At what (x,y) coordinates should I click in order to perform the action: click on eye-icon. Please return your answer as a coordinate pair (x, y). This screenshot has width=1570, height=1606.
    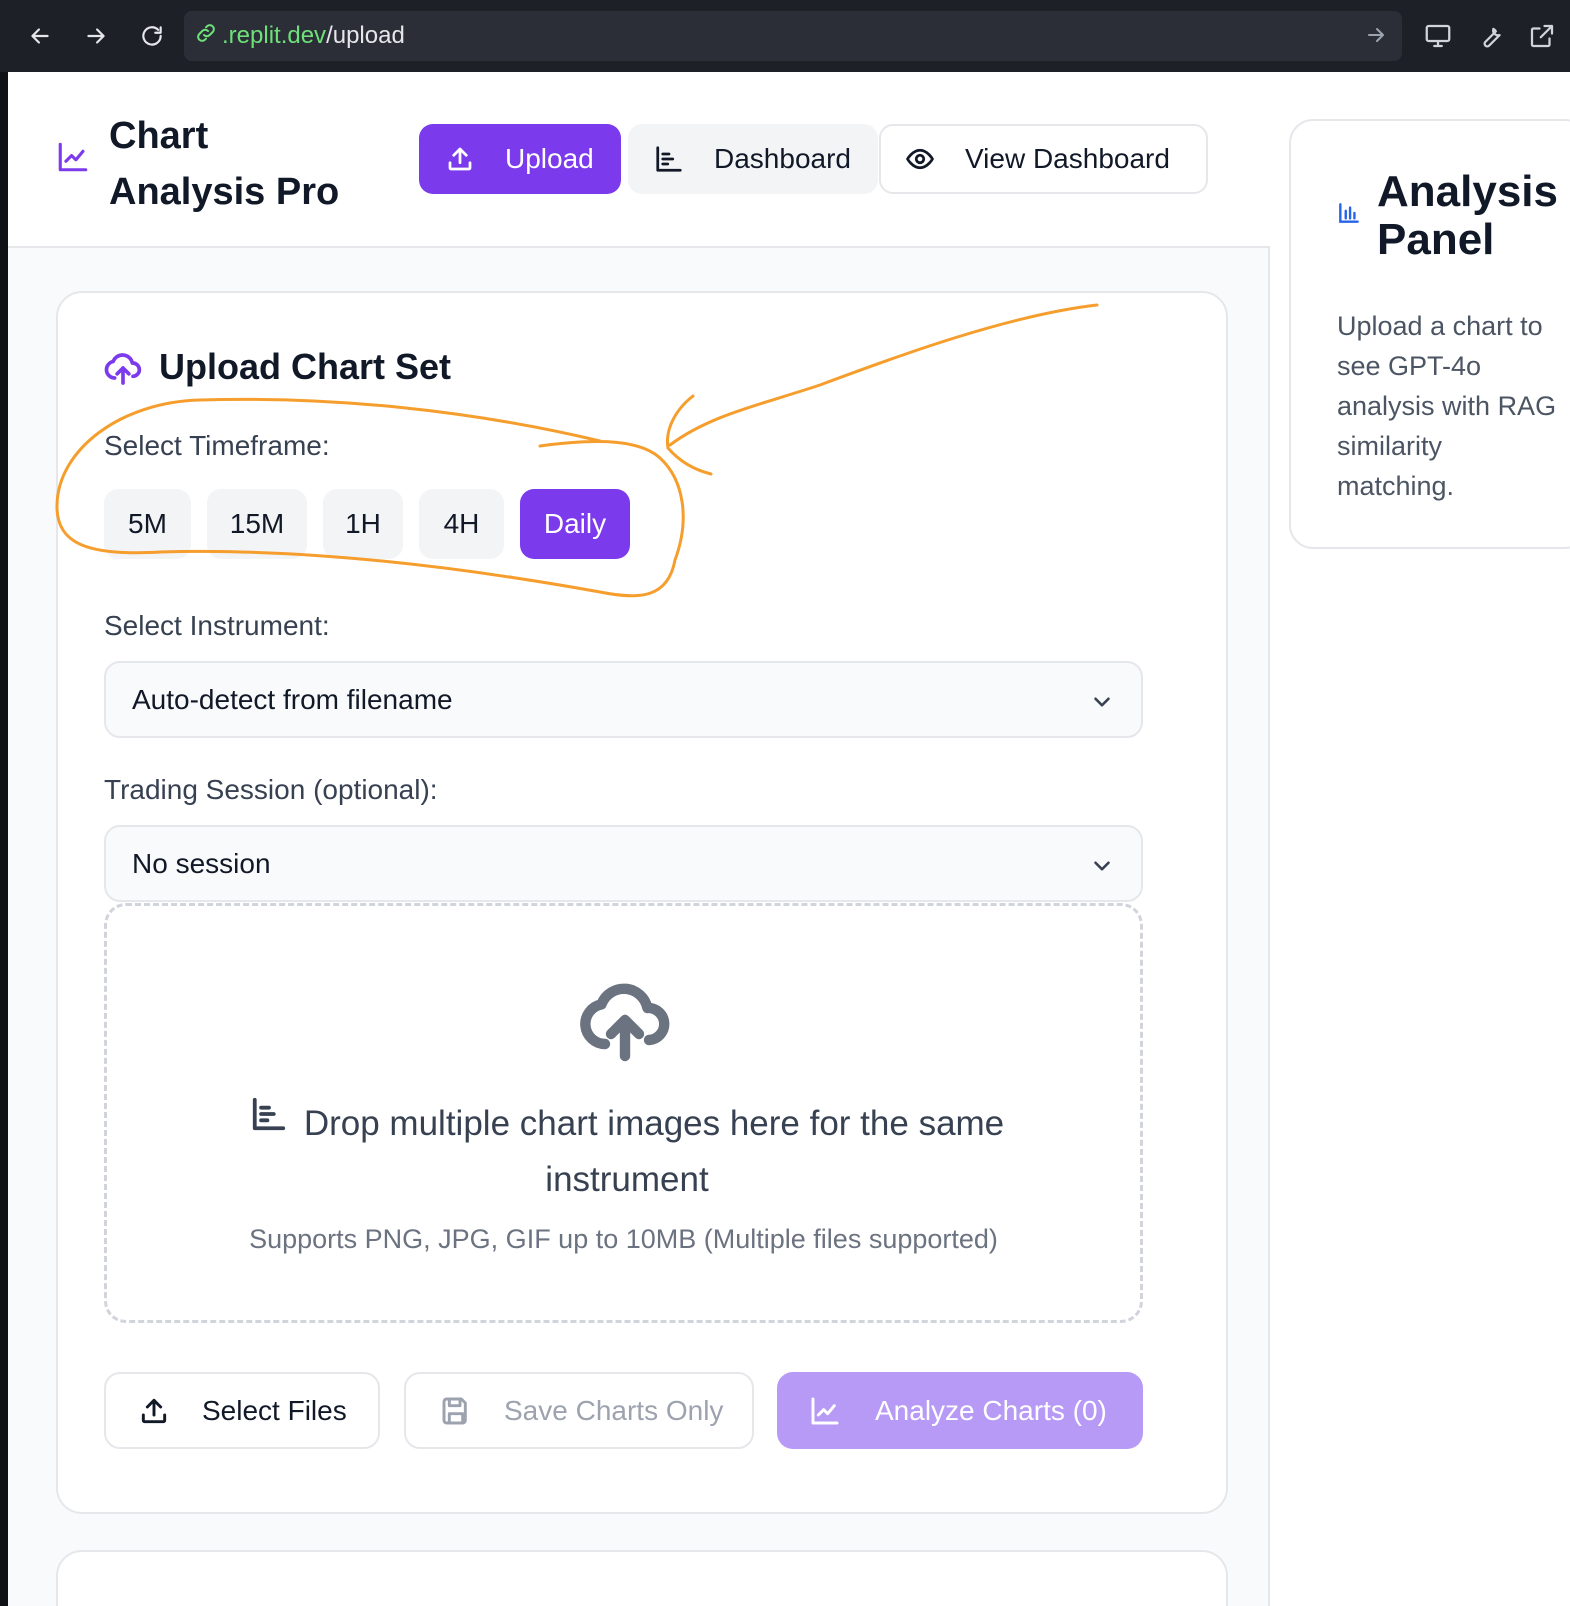
    Looking at the image, I should click on (920, 159).